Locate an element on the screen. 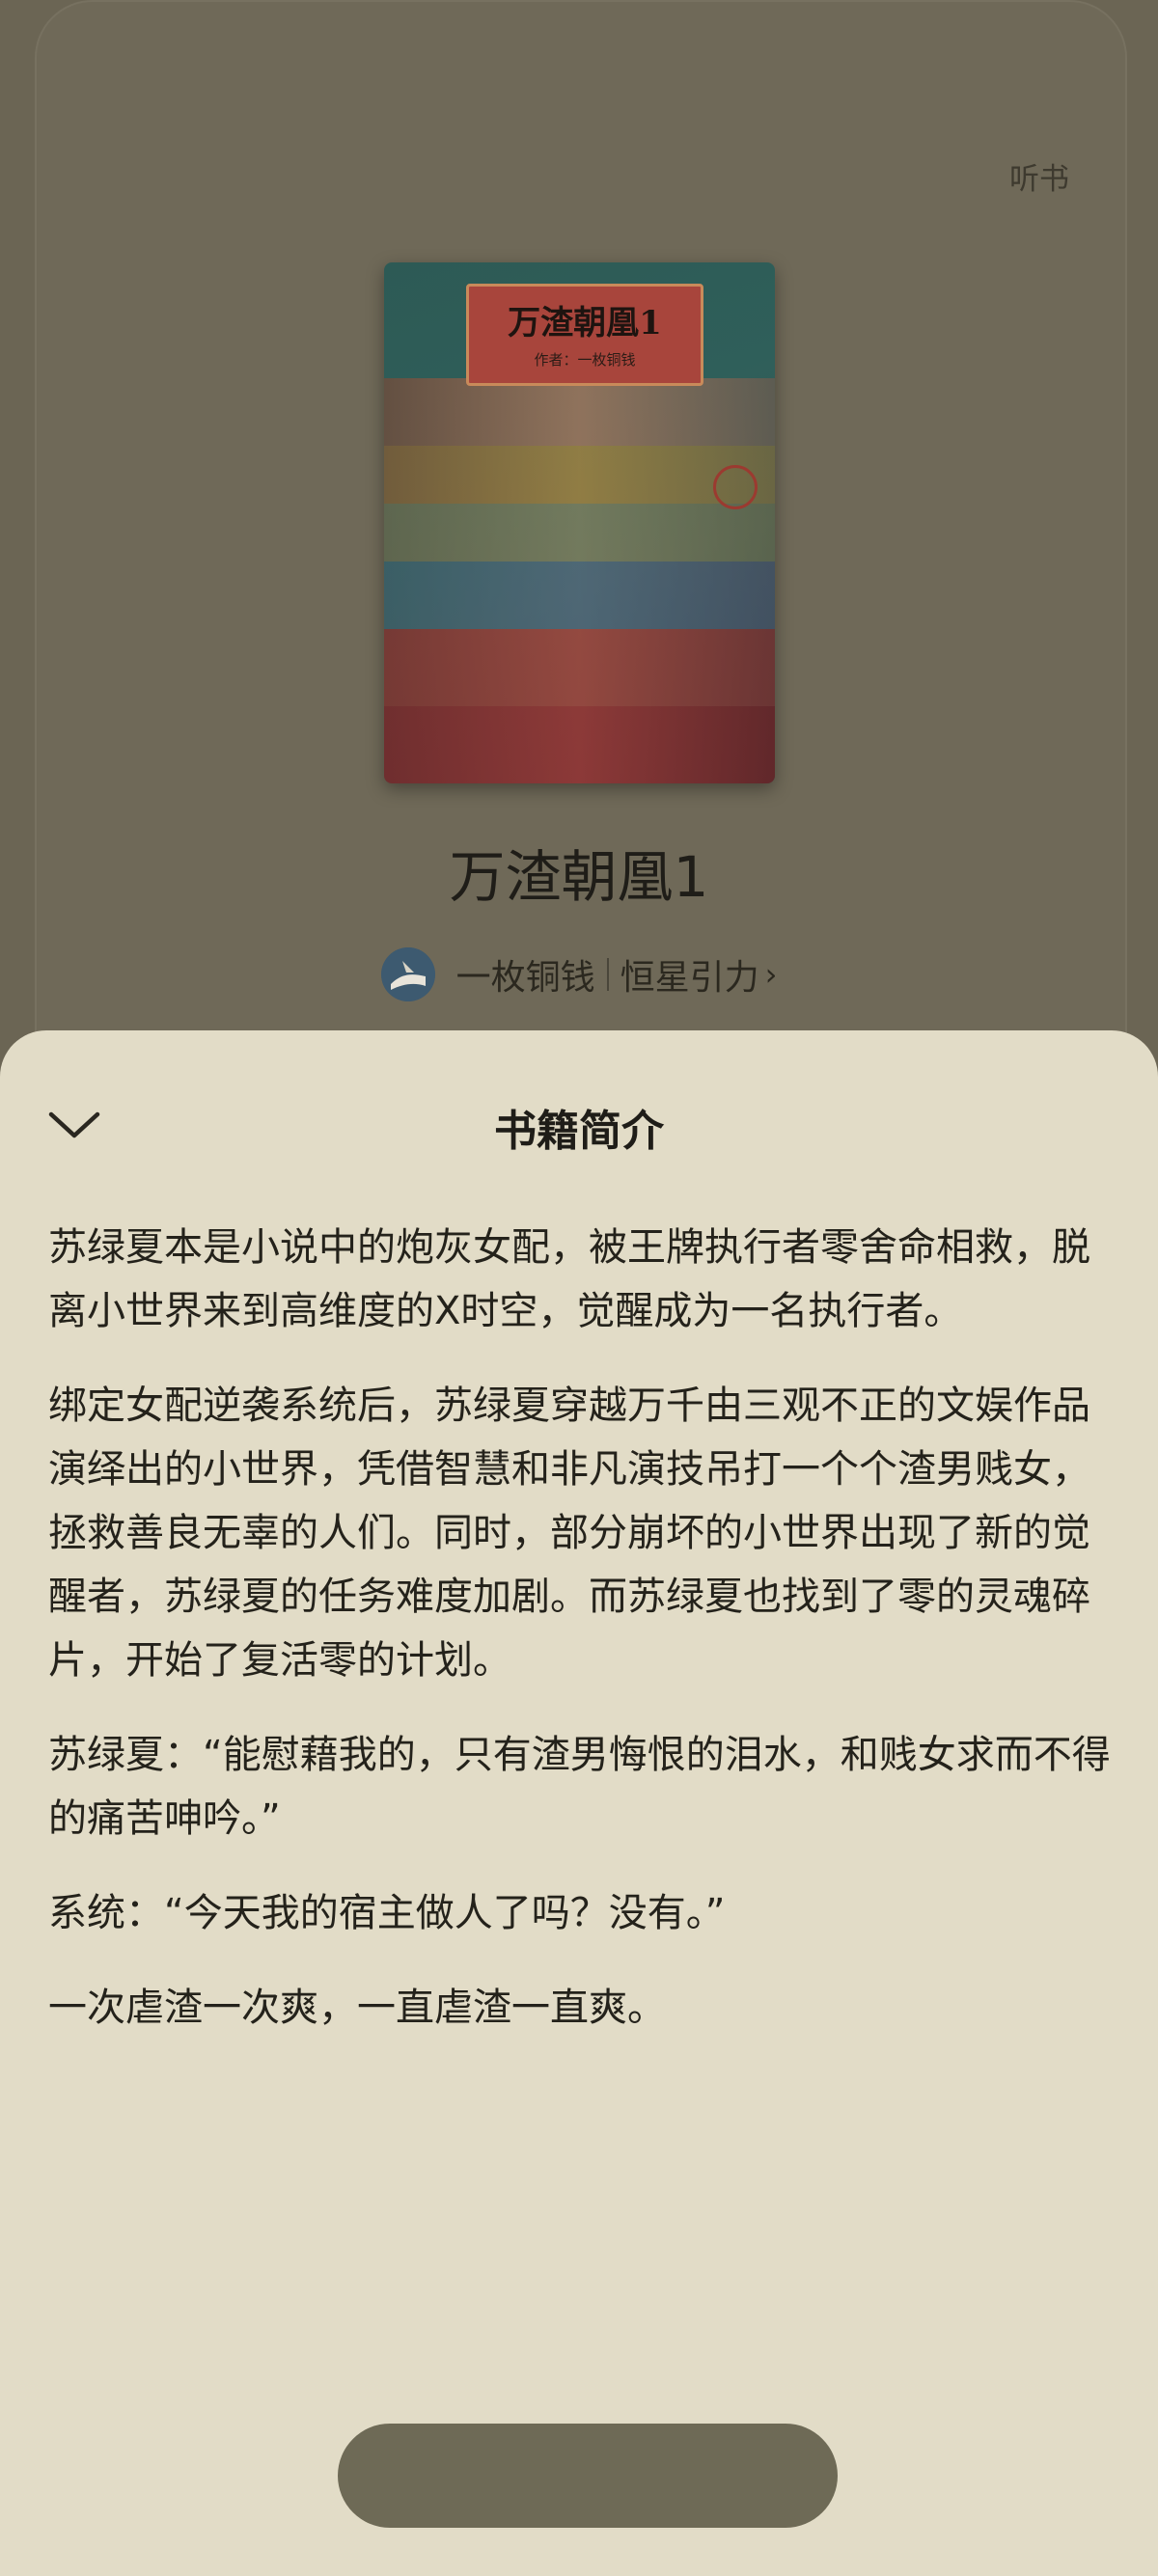 This screenshot has width=1158, height=2576. listen-book-button: 听书 is located at coordinates (1039, 176).